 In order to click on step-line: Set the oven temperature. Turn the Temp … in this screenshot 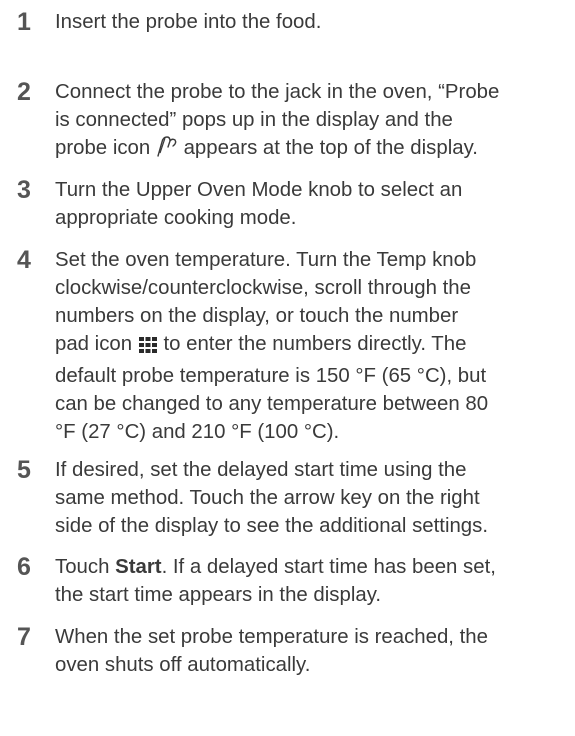, I will do `click(266, 260)`.